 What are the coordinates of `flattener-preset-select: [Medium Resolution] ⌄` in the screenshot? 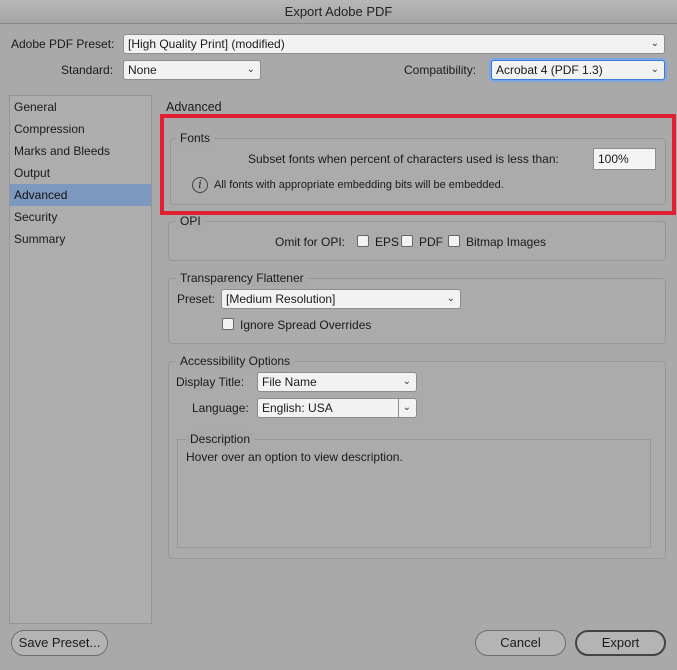 It's located at (341, 299).